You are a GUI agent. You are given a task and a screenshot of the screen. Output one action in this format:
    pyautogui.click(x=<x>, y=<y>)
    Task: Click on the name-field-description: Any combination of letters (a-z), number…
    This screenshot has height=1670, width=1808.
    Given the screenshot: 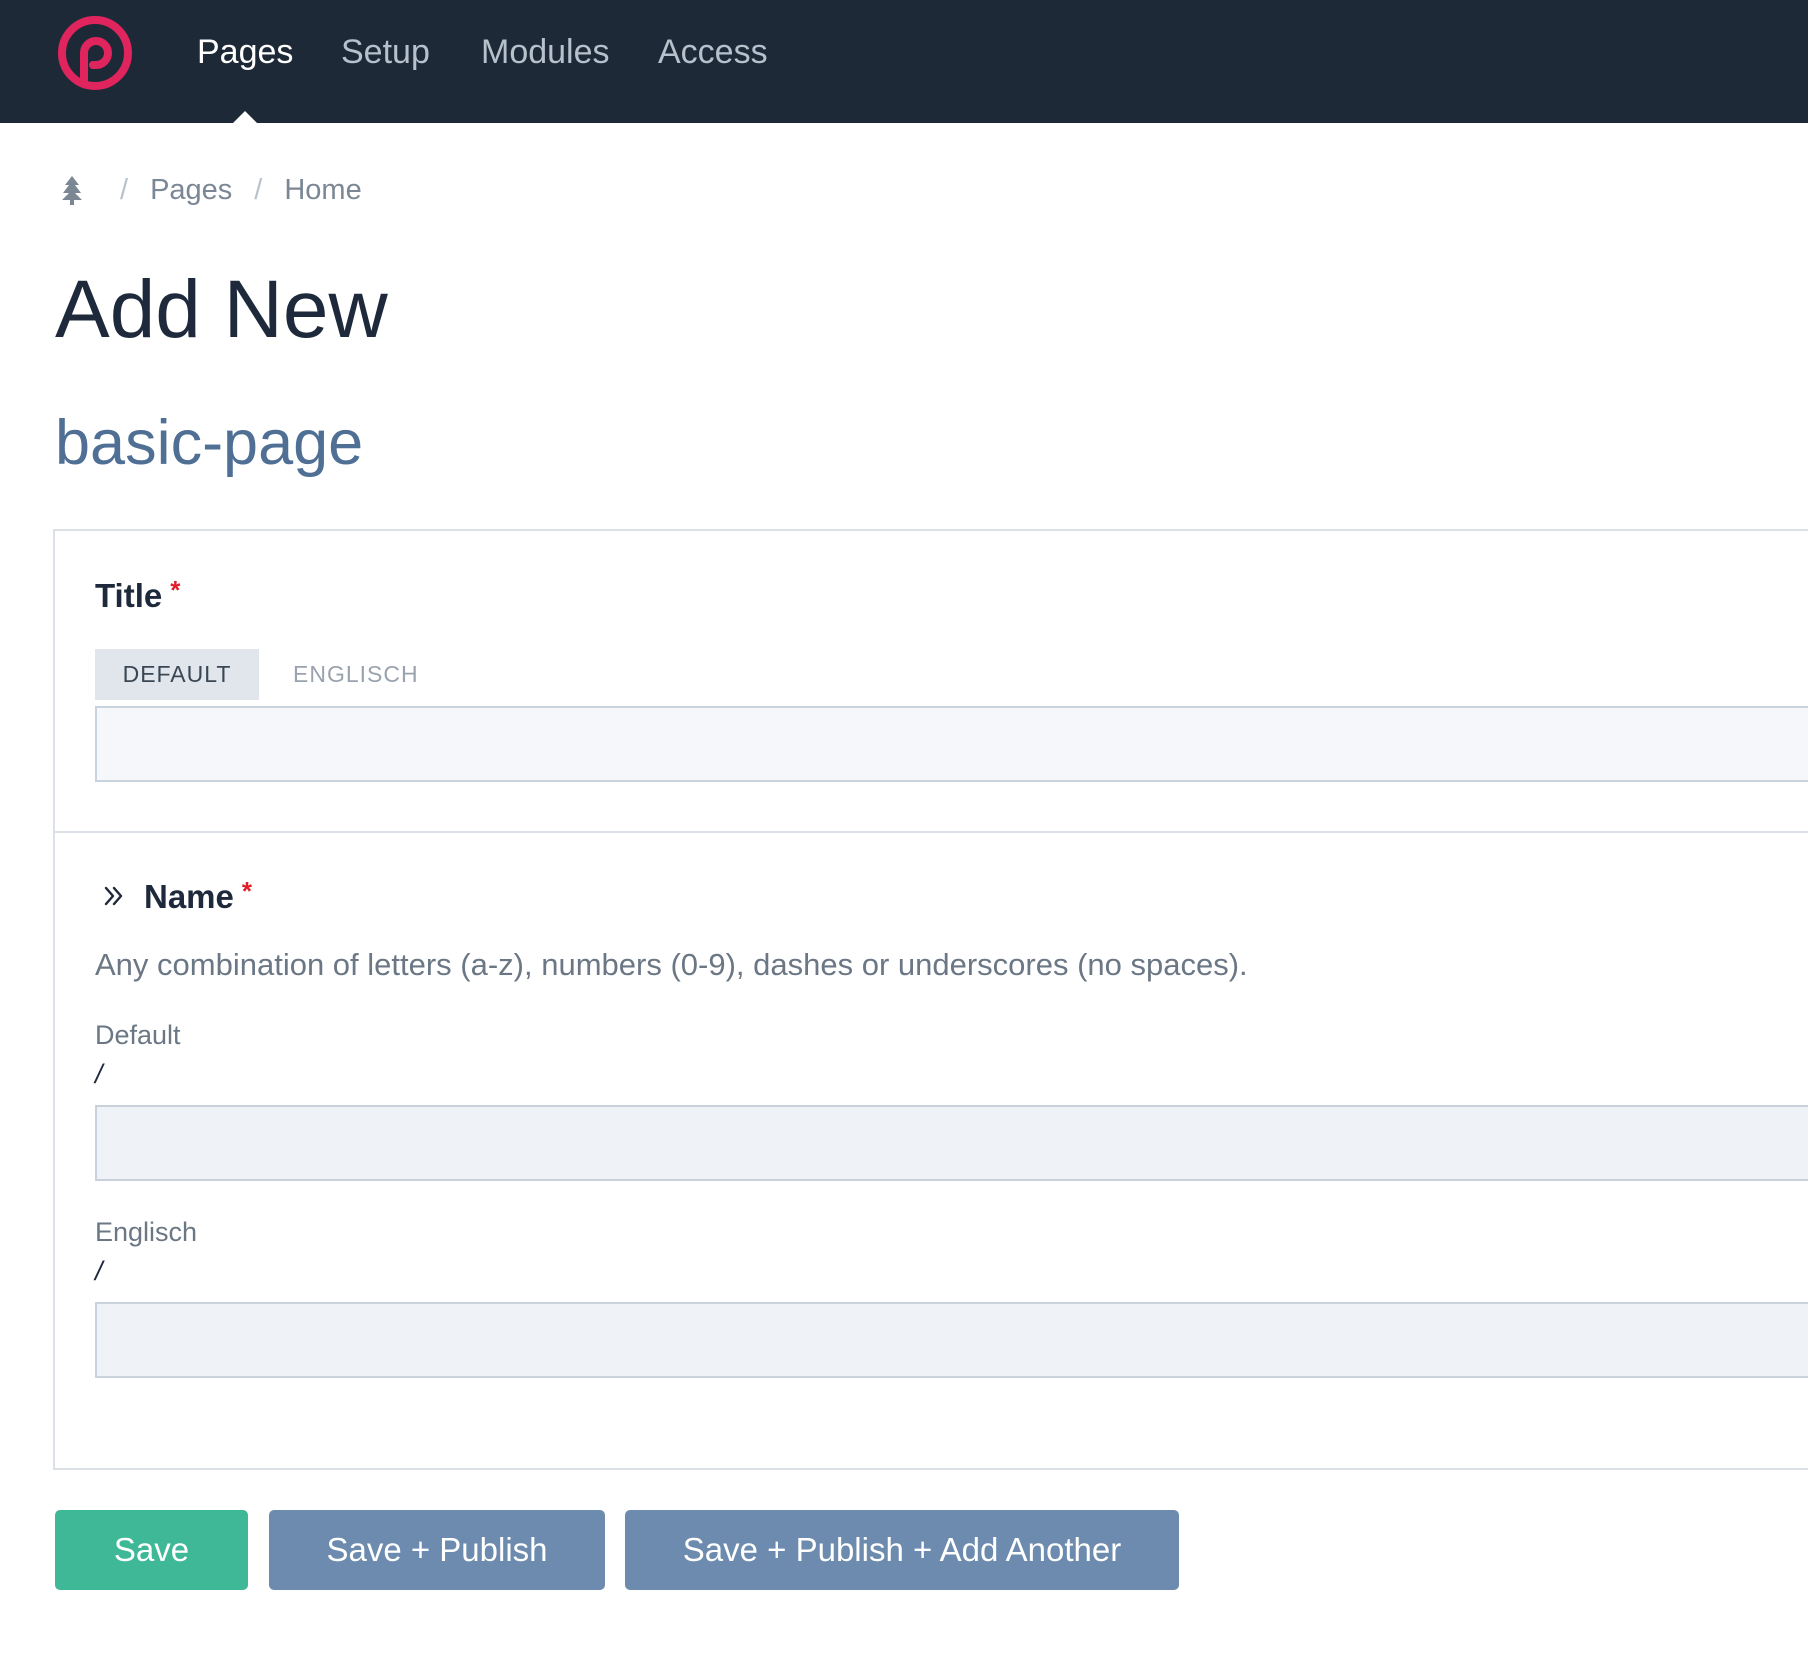 What is the action you would take?
    pyautogui.click(x=671, y=964)
    